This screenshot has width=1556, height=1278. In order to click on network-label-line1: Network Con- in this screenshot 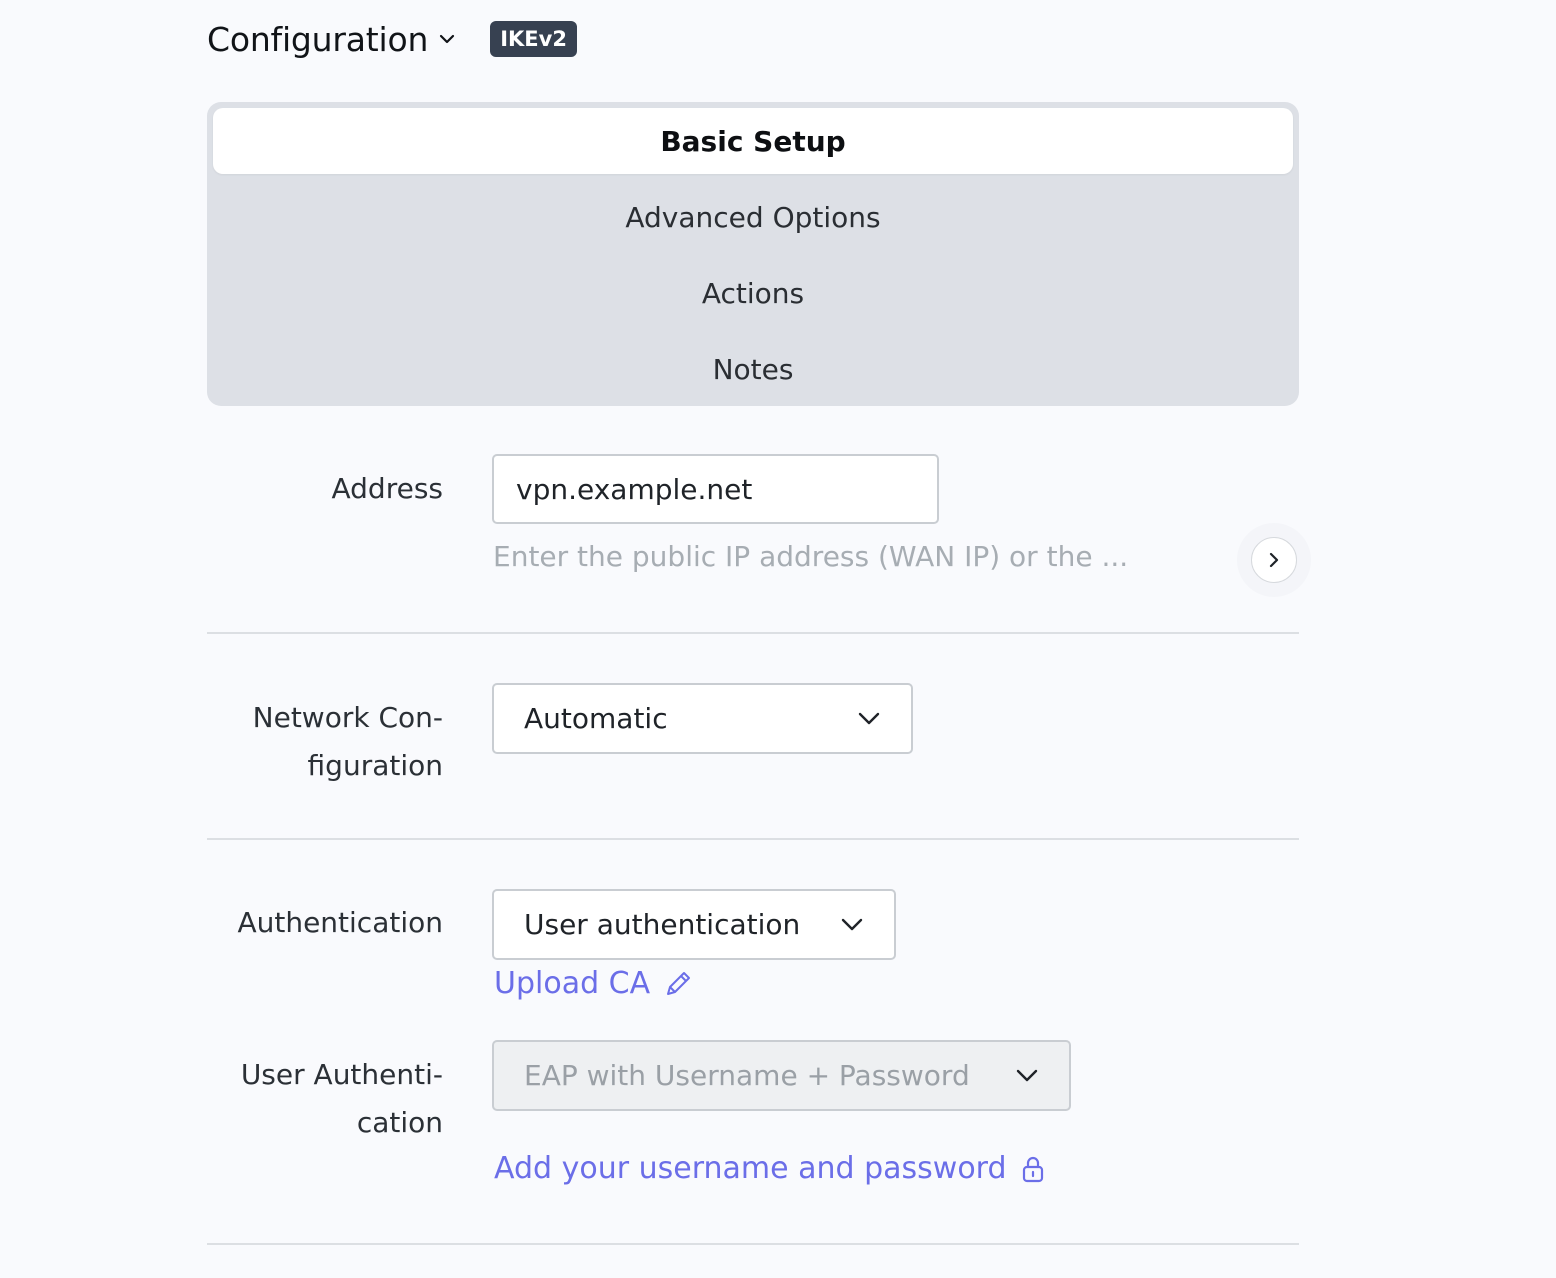, I will do `click(347, 717)`.